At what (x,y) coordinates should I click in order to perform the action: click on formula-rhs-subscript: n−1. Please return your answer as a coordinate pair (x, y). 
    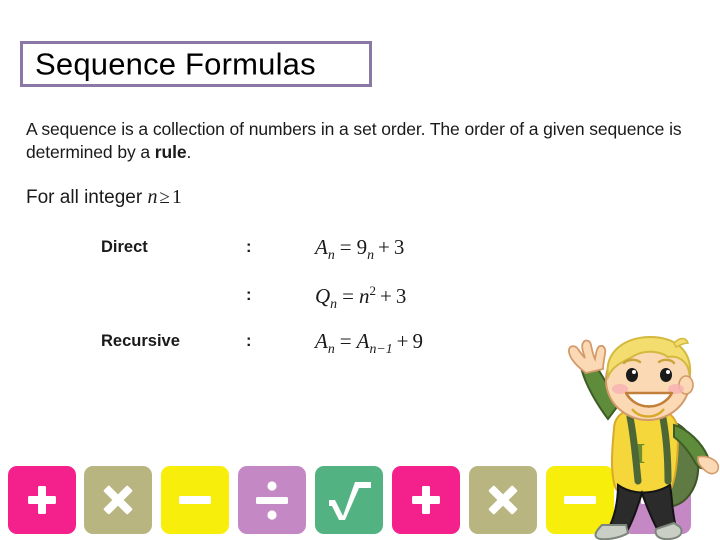
    Looking at the image, I should click on (381, 349).